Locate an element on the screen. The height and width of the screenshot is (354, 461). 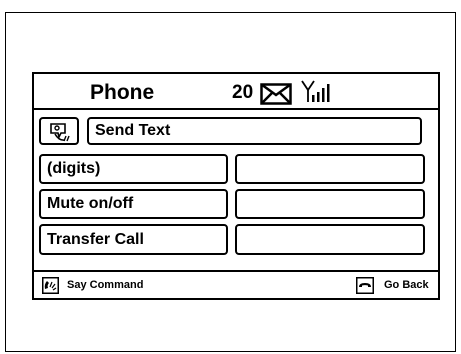
say-command-label: Say Command is located at coordinates (105, 285).